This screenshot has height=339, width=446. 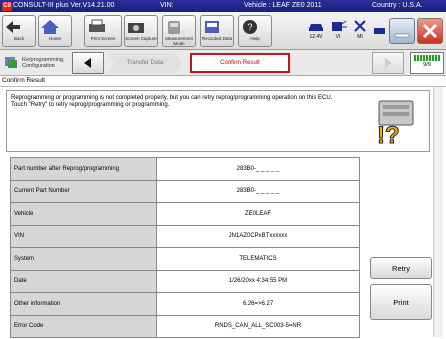 I want to click on help-button: ? Help, so click(x=255, y=31).